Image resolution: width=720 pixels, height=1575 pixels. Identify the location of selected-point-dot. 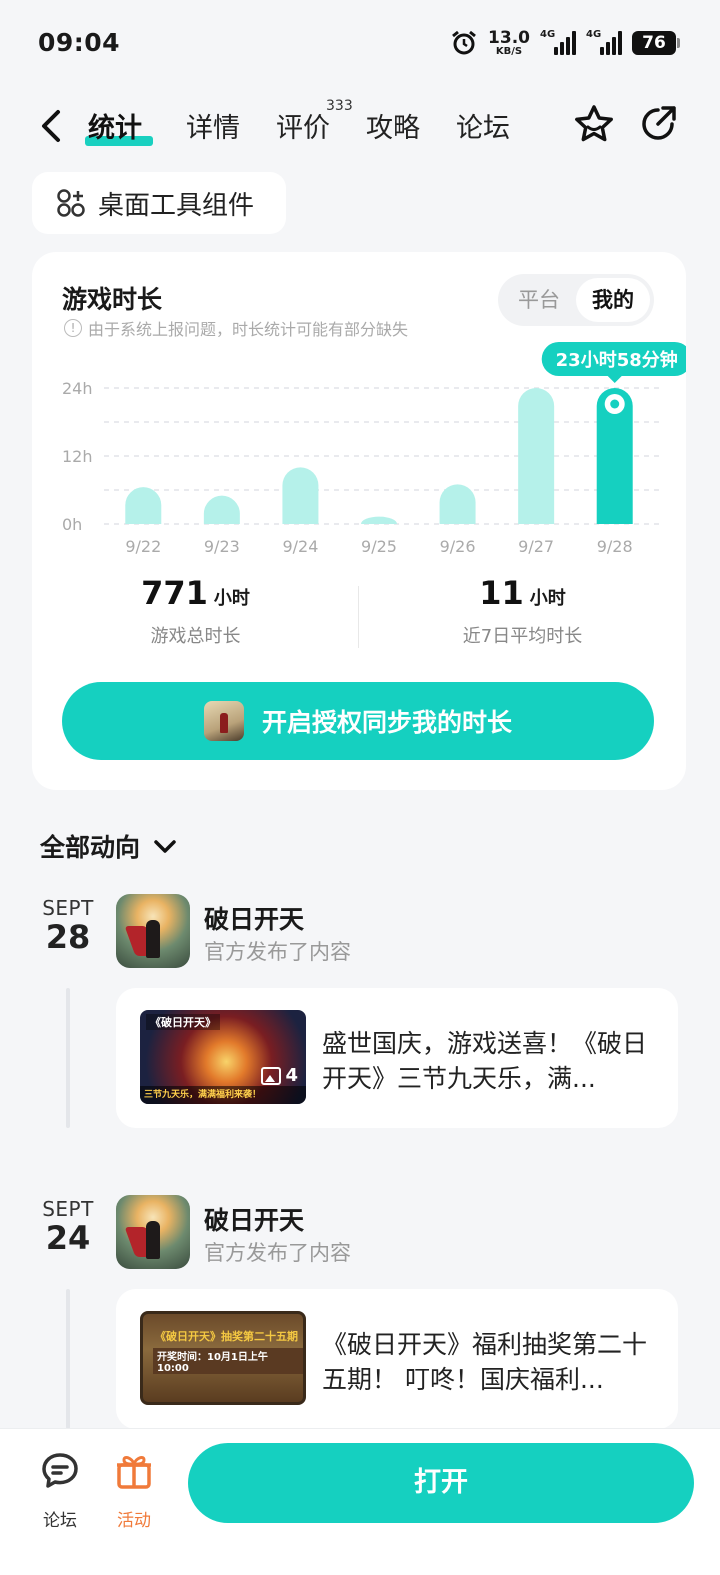
(615, 404).